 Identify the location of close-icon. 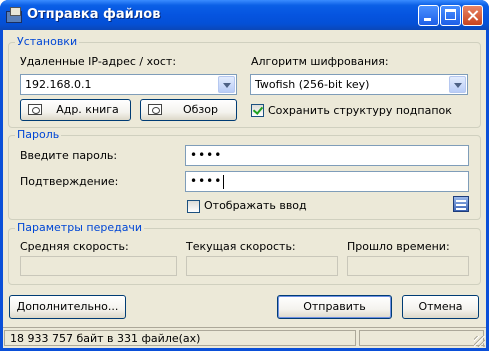
(472, 15).